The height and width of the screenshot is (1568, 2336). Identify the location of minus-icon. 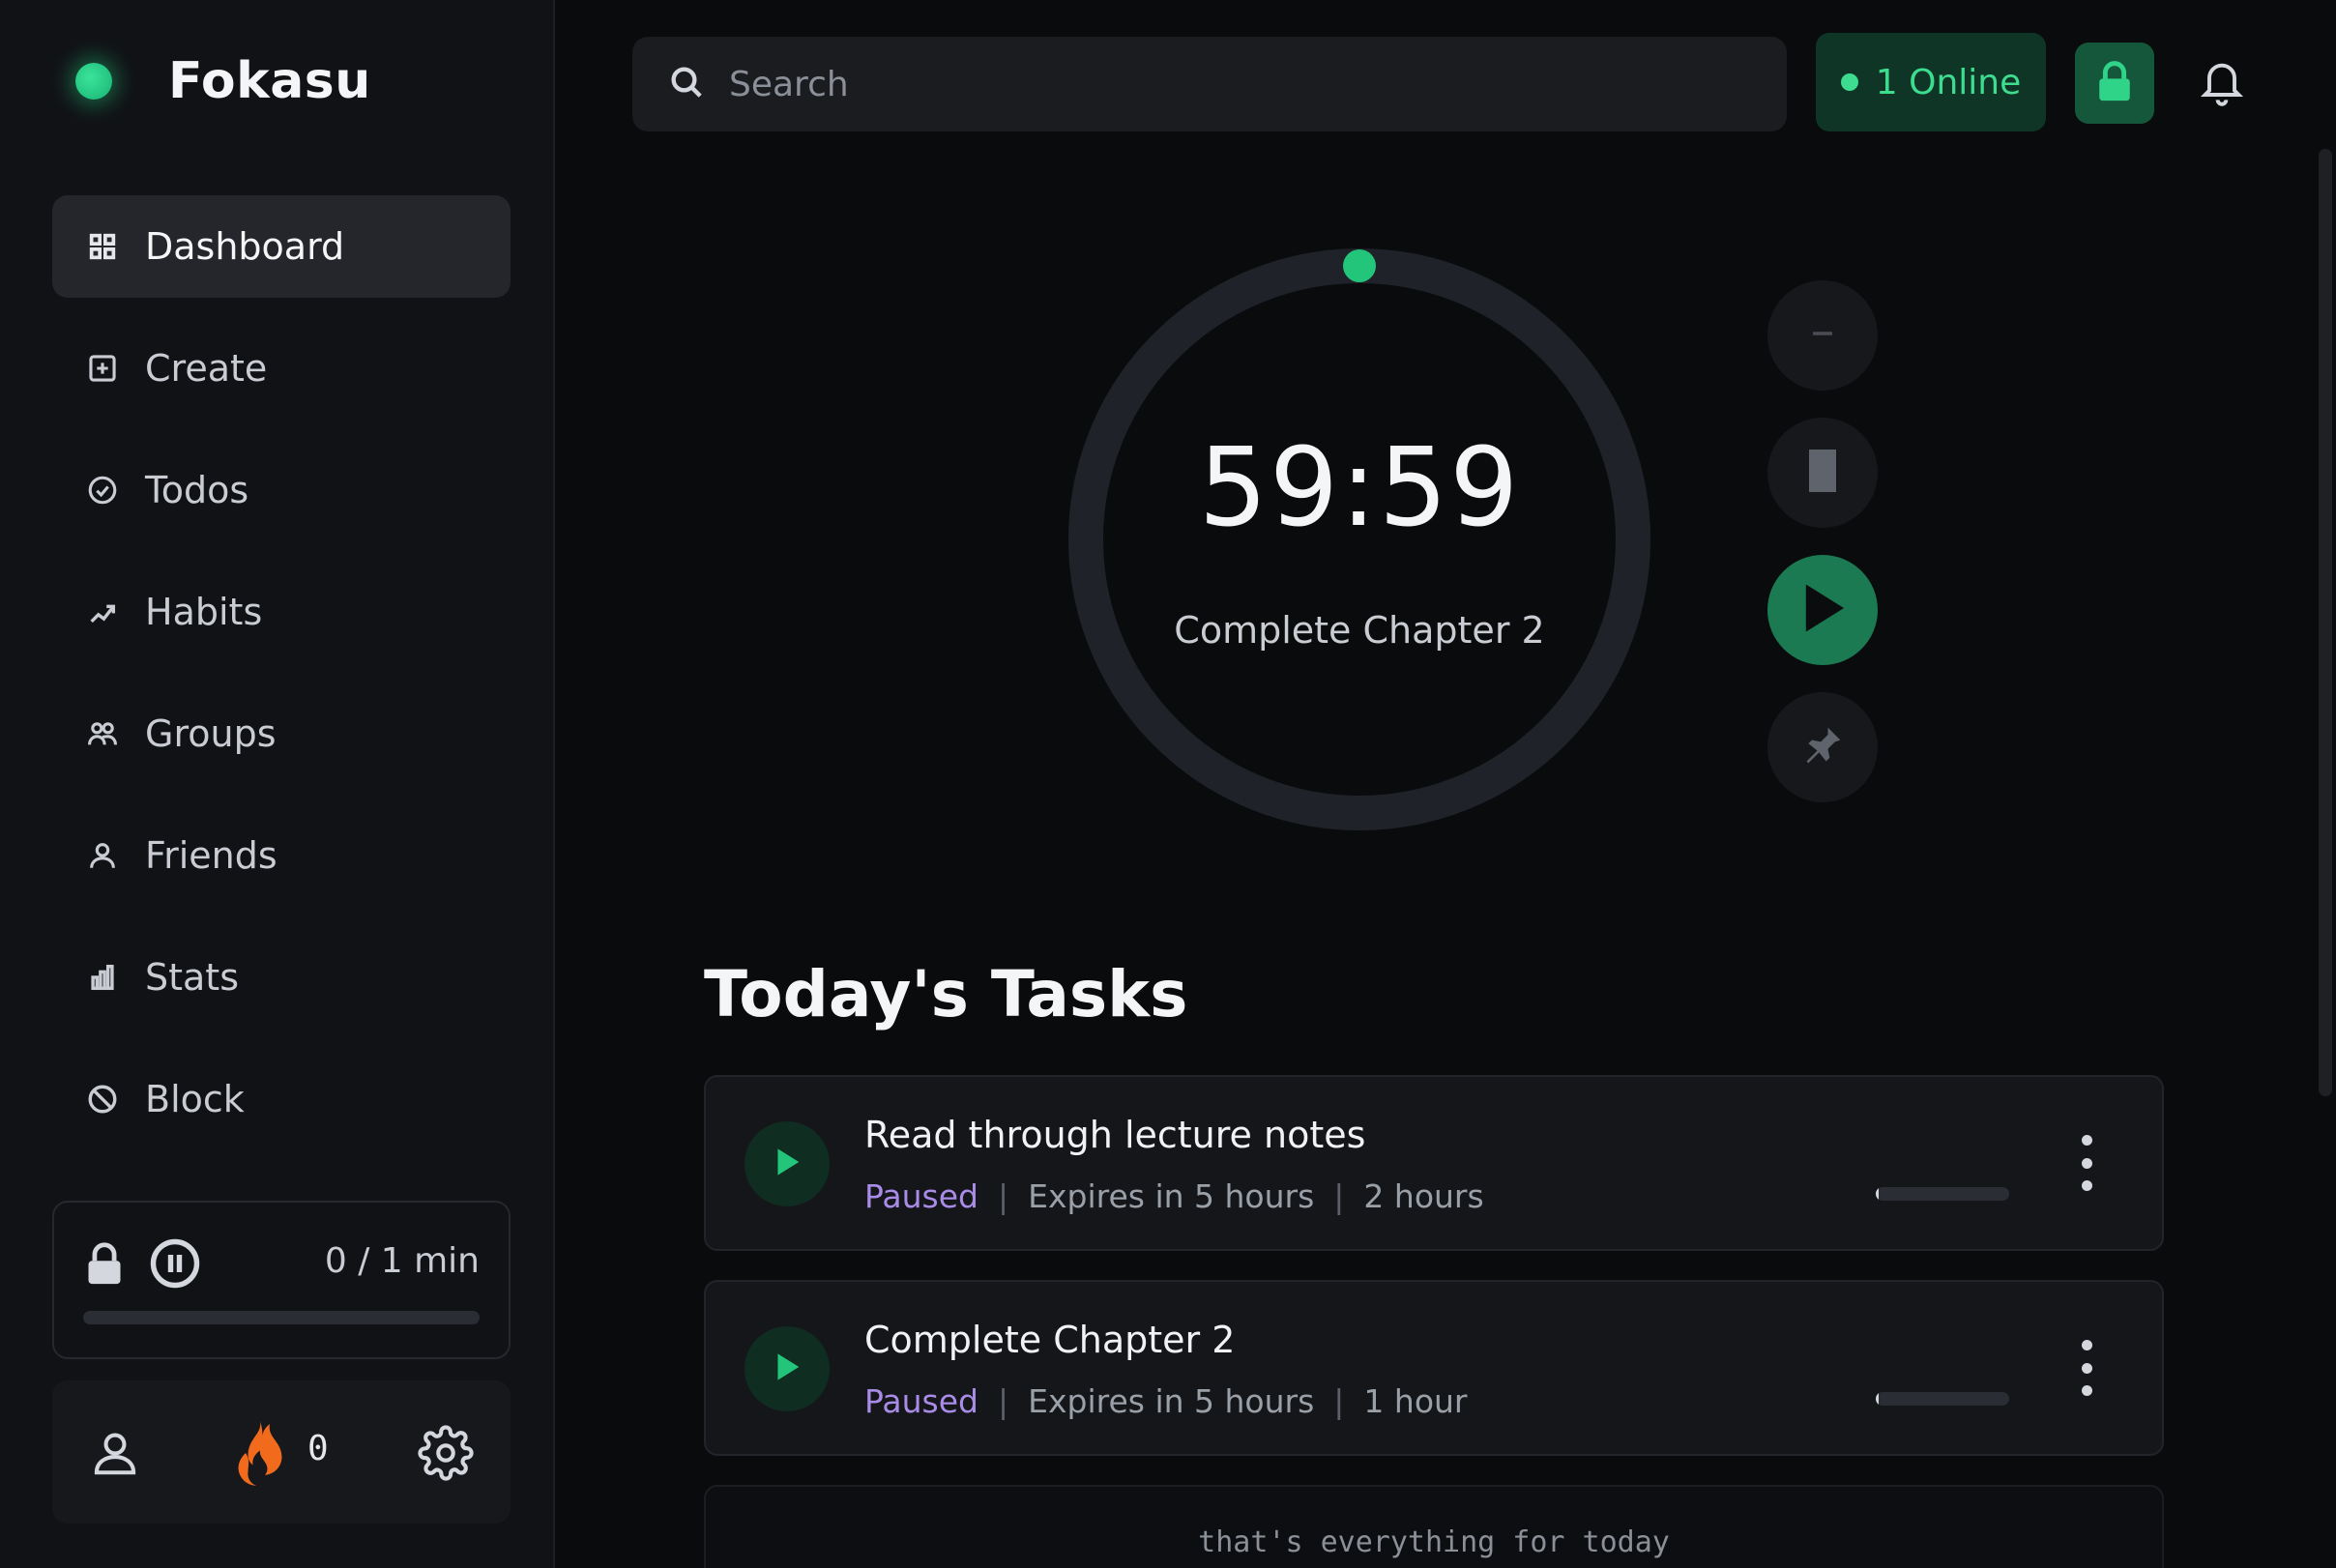
(1822, 335).